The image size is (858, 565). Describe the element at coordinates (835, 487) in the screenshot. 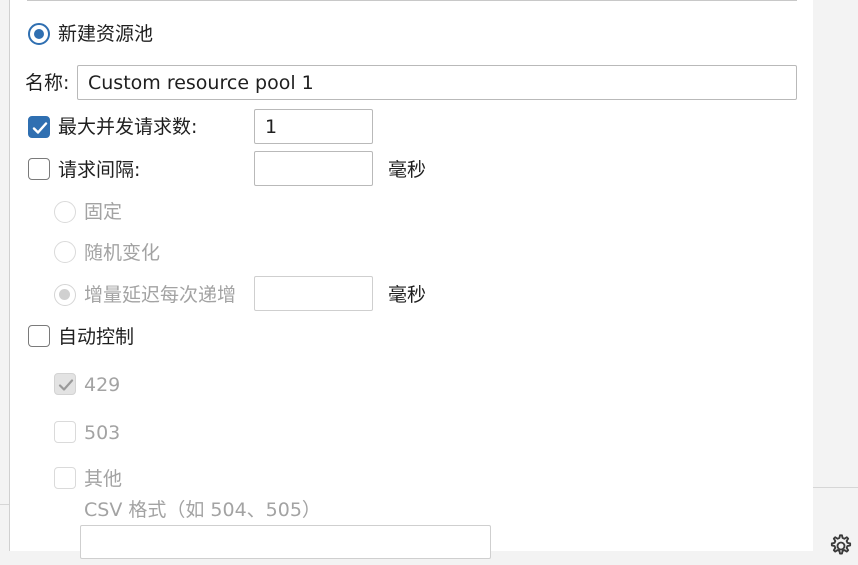

I see `side-divider` at that location.